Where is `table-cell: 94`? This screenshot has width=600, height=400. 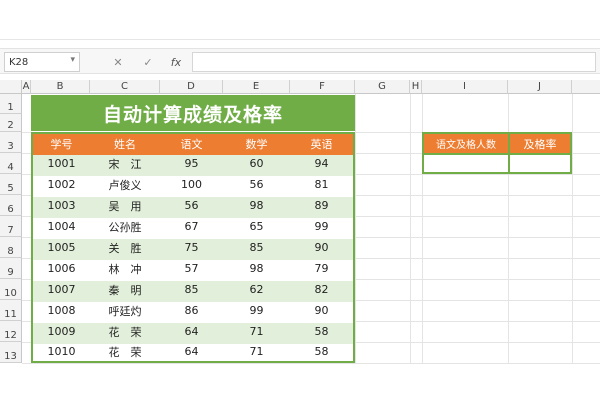 table-cell: 94 is located at coordinates (321, 163).